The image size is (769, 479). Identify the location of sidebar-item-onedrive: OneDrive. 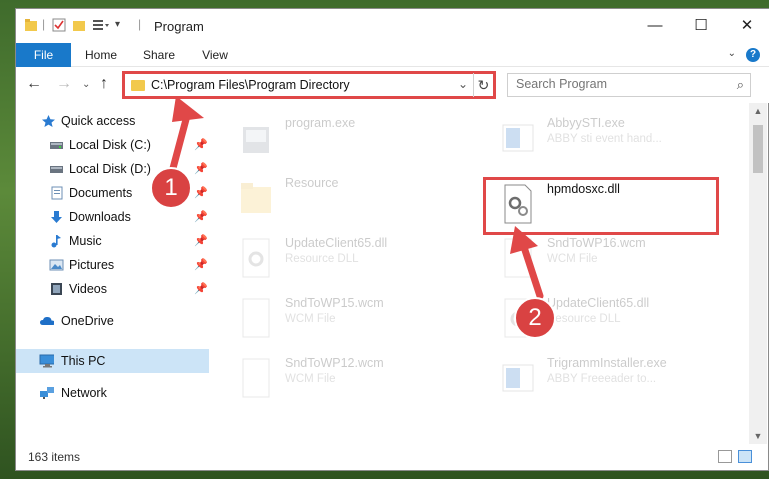
(112, 321).